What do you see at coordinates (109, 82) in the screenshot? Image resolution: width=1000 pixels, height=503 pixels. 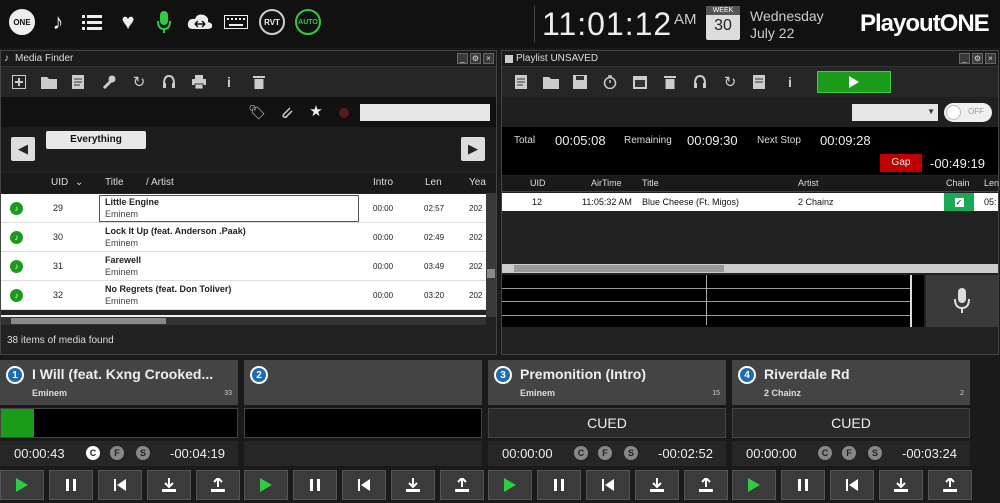 I see `wrench-icon` at bounding box center [109, 82].